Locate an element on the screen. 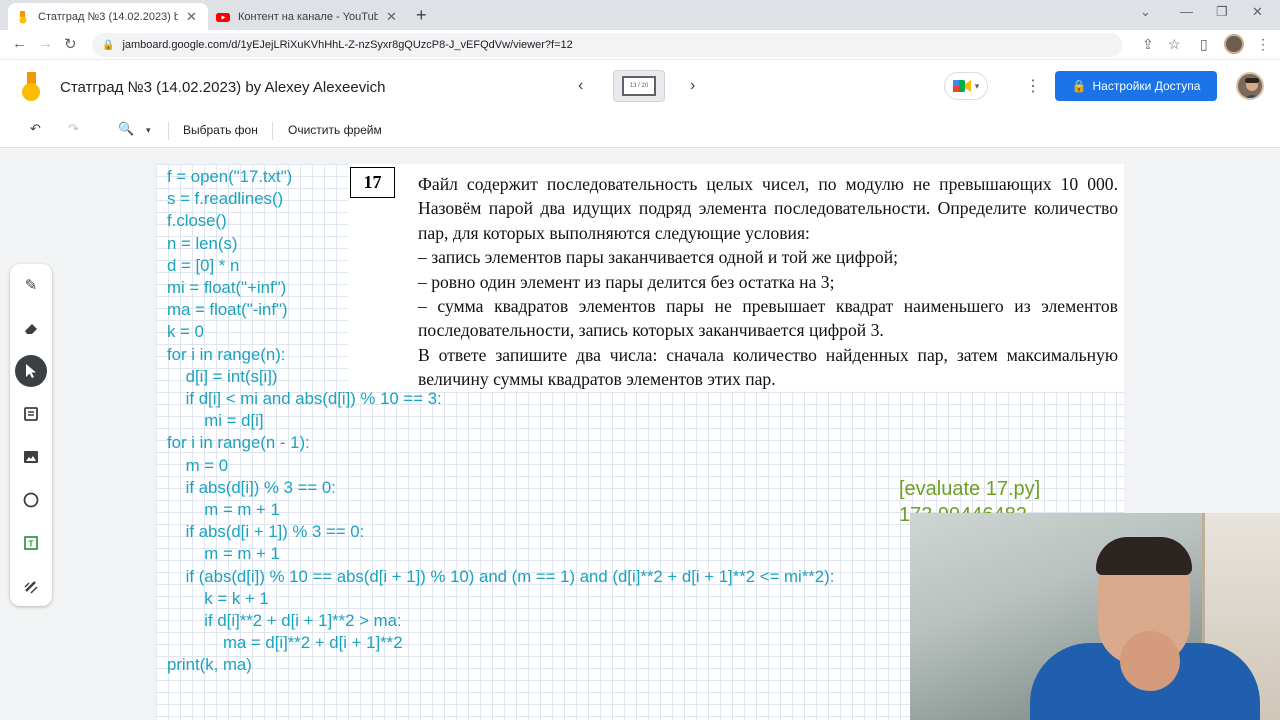 The height and width of the screenshot is (720, 1280). share-settings-button: 🔒 Настройки Доступа is located at coordinates (1136, 86).